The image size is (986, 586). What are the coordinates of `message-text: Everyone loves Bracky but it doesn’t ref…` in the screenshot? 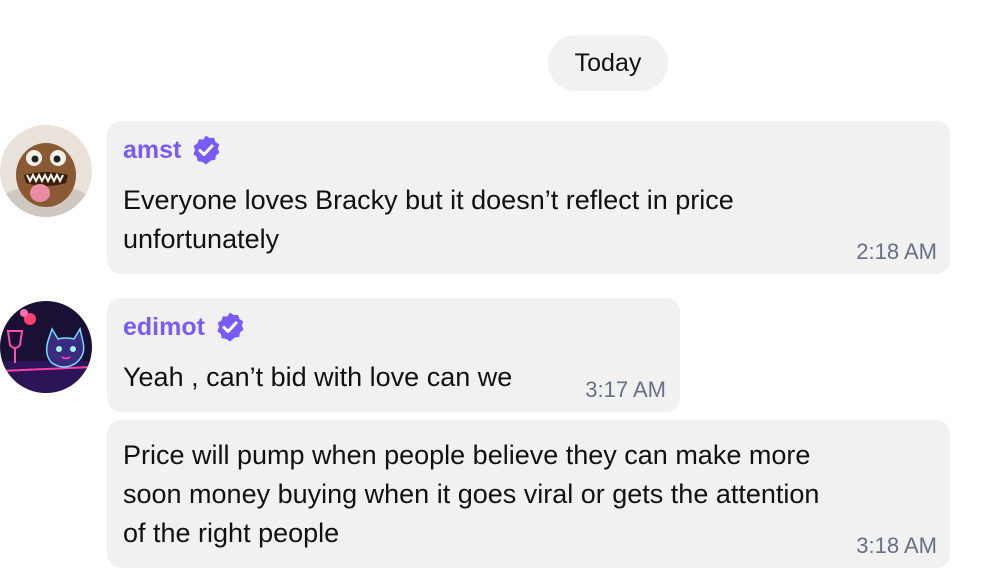 It's located at (503, 220).